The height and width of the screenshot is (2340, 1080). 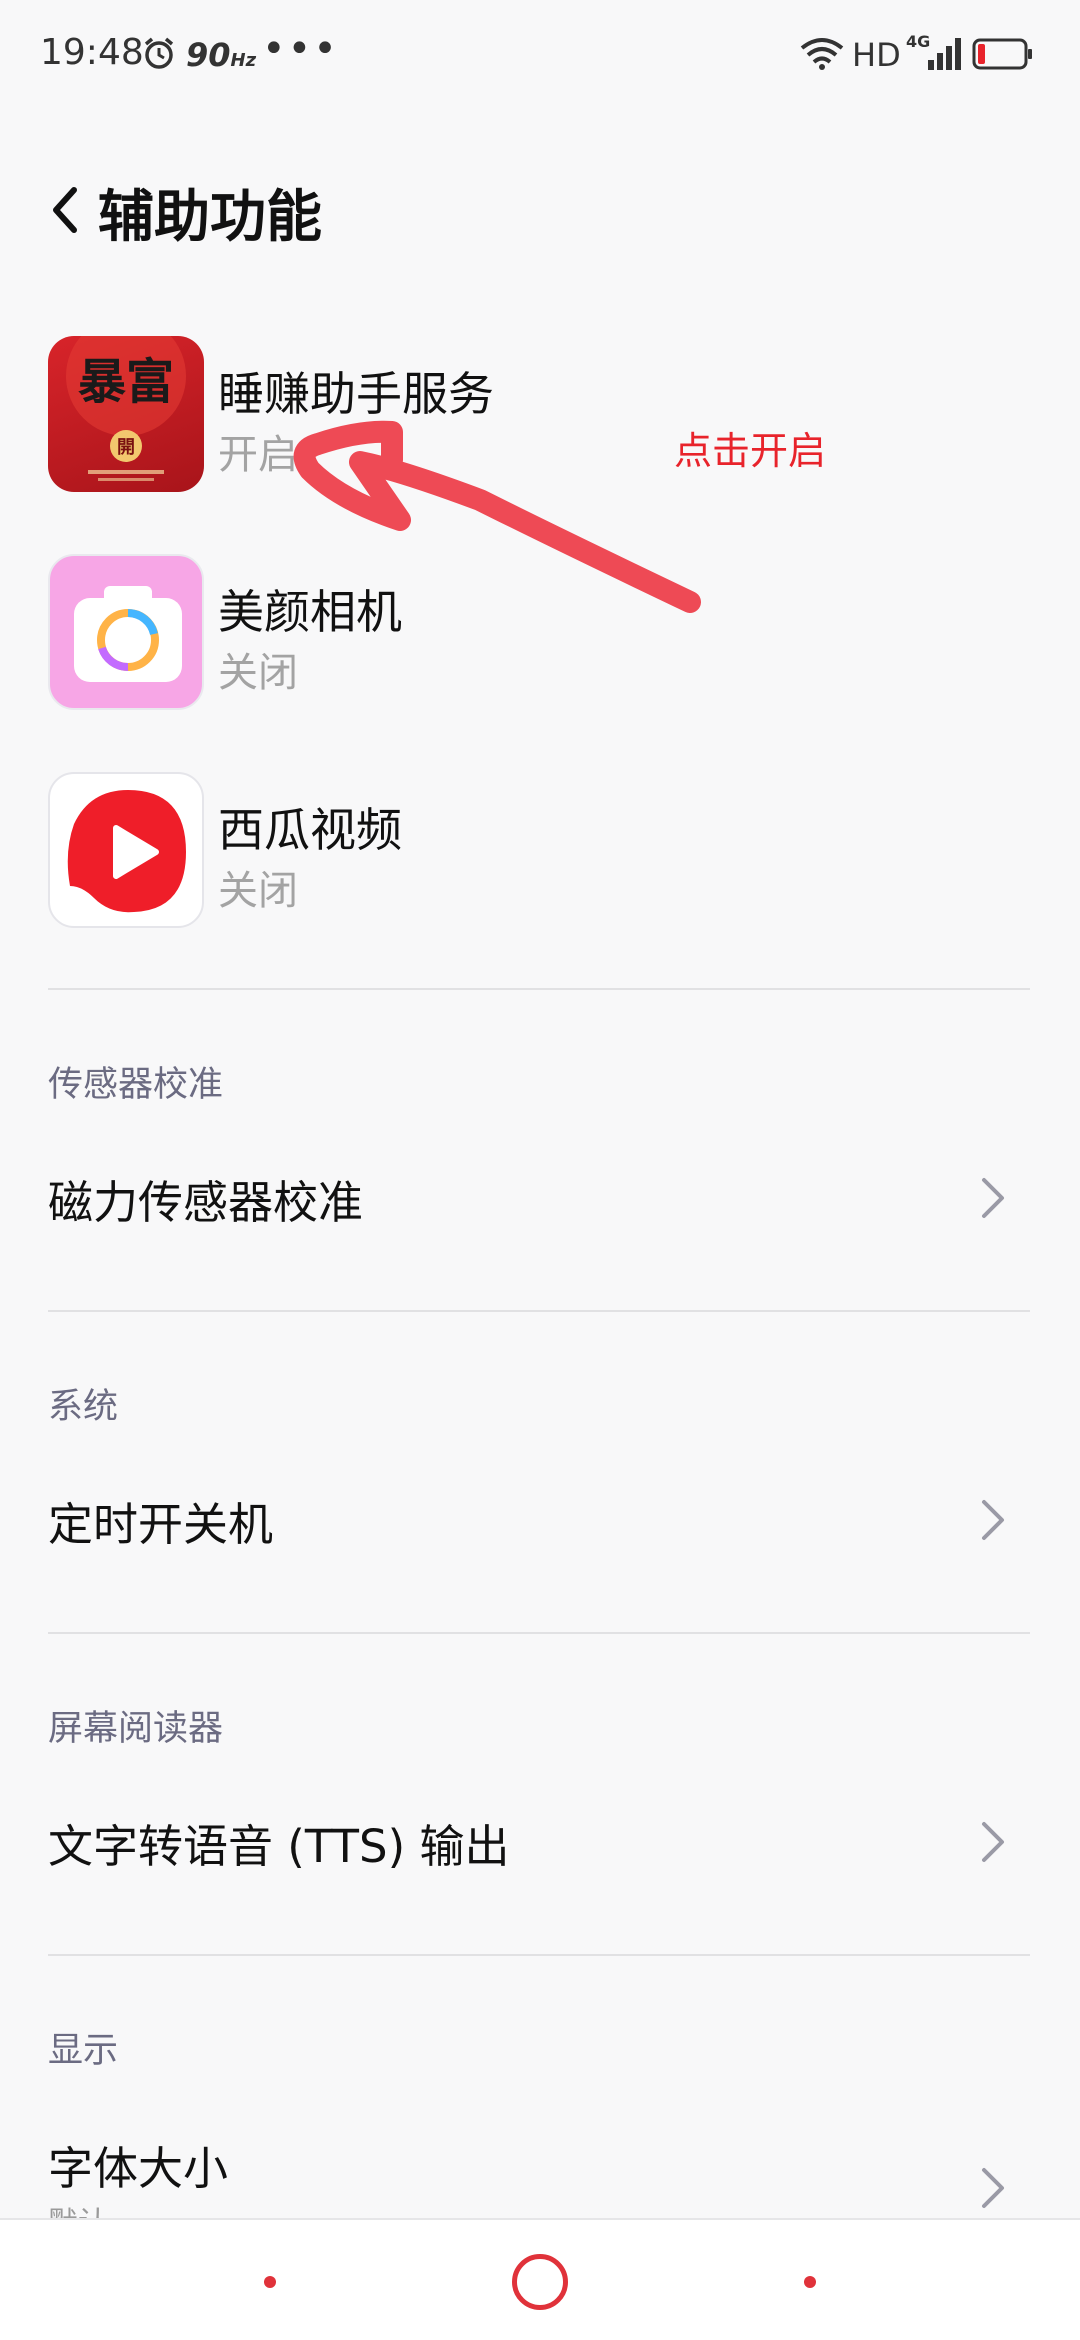 What do you see at coordinates (310, 612) in the screenshot?
I see `app-name: 美颜相机` at bounding box center [310, 612].